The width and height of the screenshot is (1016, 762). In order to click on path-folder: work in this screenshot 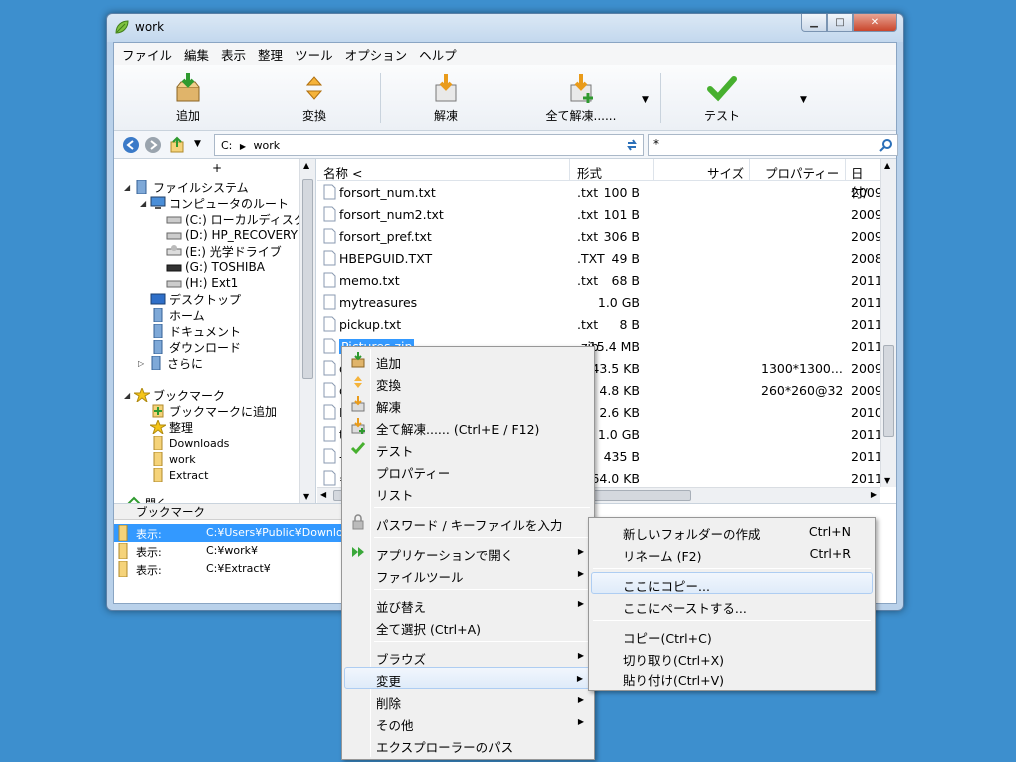, I will do `click(267, 145)`.